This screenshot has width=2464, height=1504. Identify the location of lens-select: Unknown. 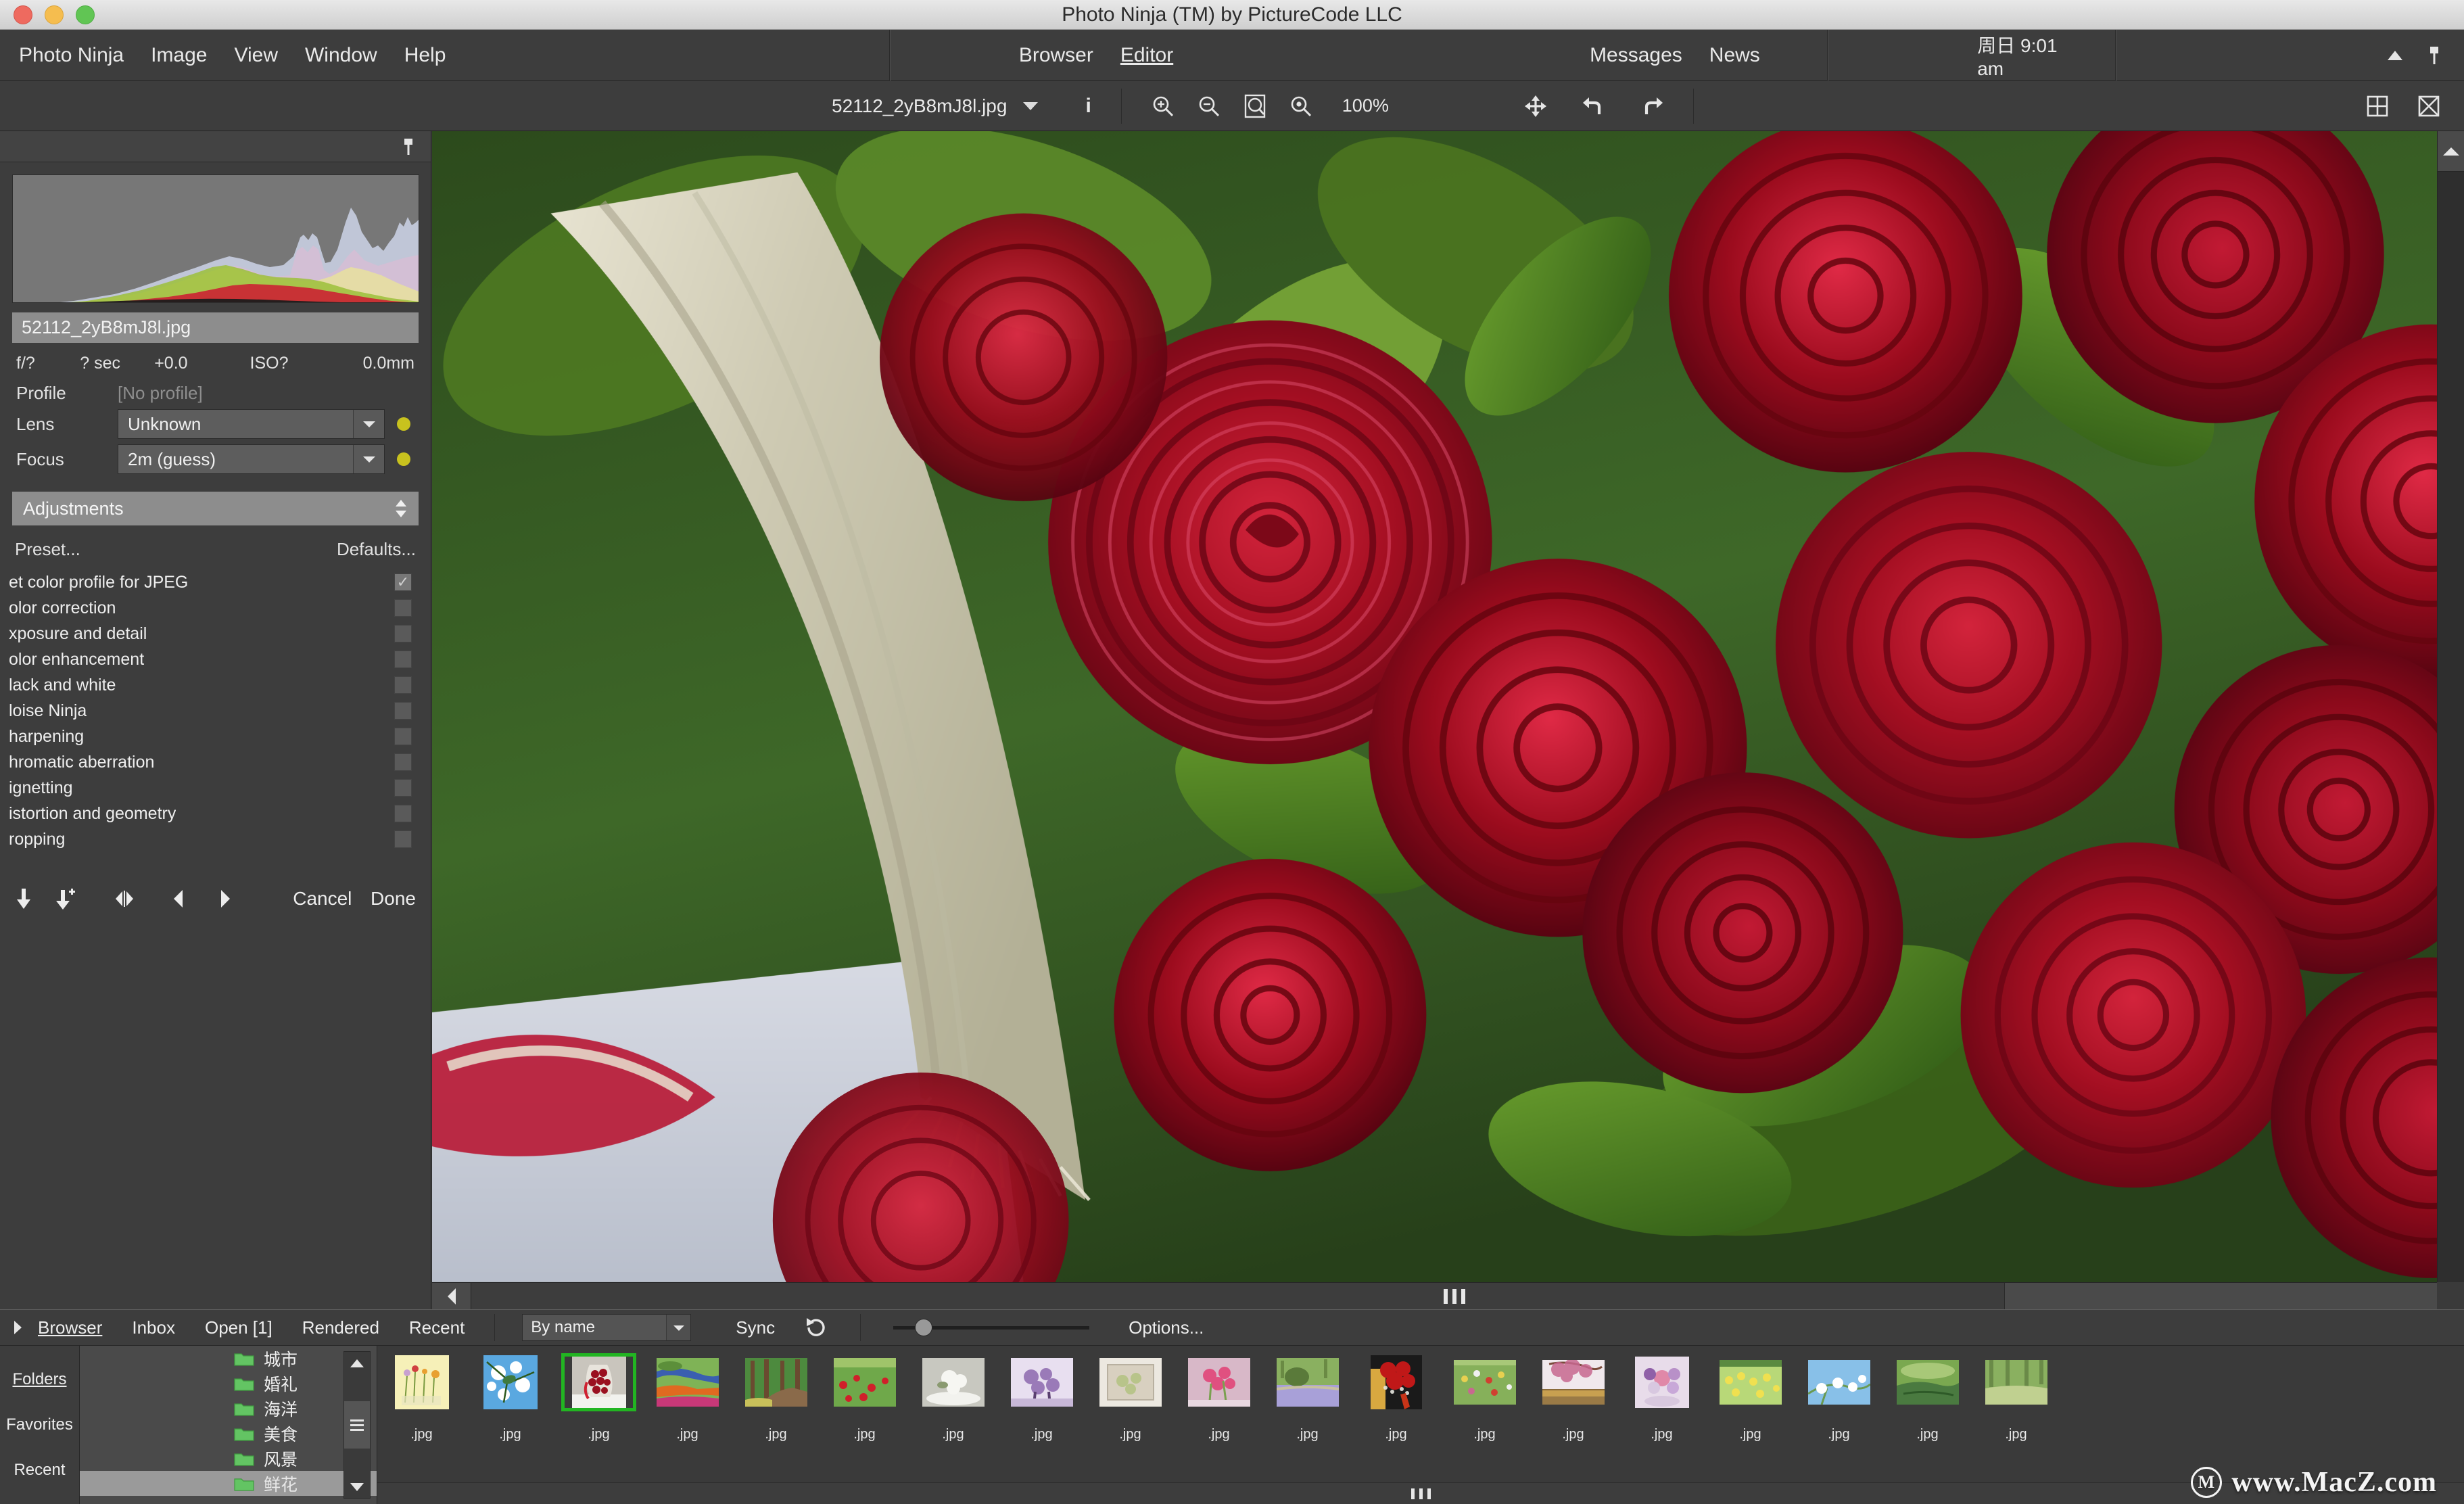
(251, 424).